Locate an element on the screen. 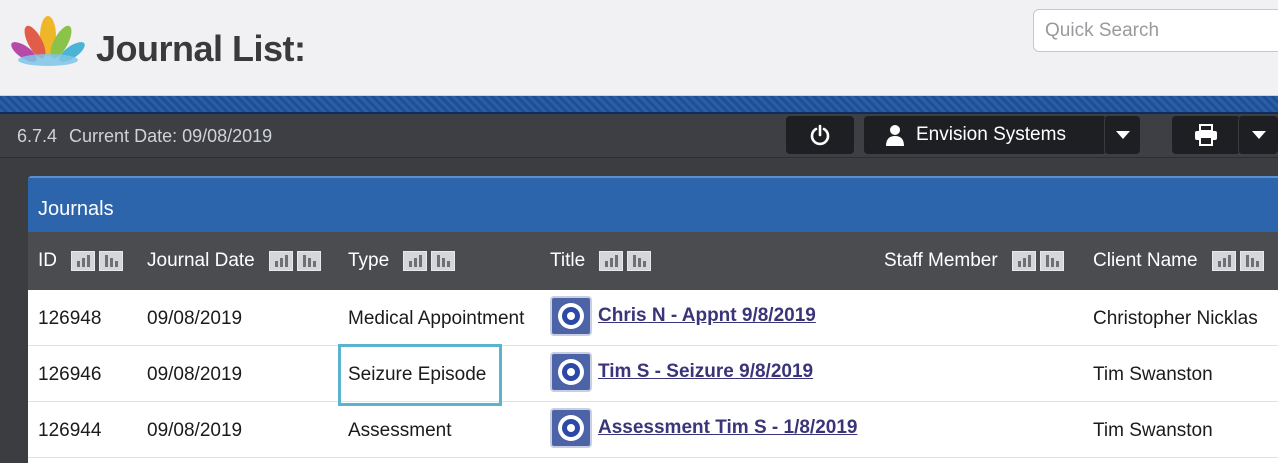 This screenshot has height=463, width=1278. printer-icon is located at coordinates (1206, 135).